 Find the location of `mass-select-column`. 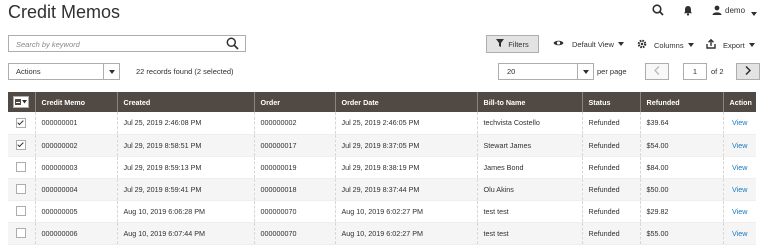

mass-select-column is located at coordinates (22, 102).